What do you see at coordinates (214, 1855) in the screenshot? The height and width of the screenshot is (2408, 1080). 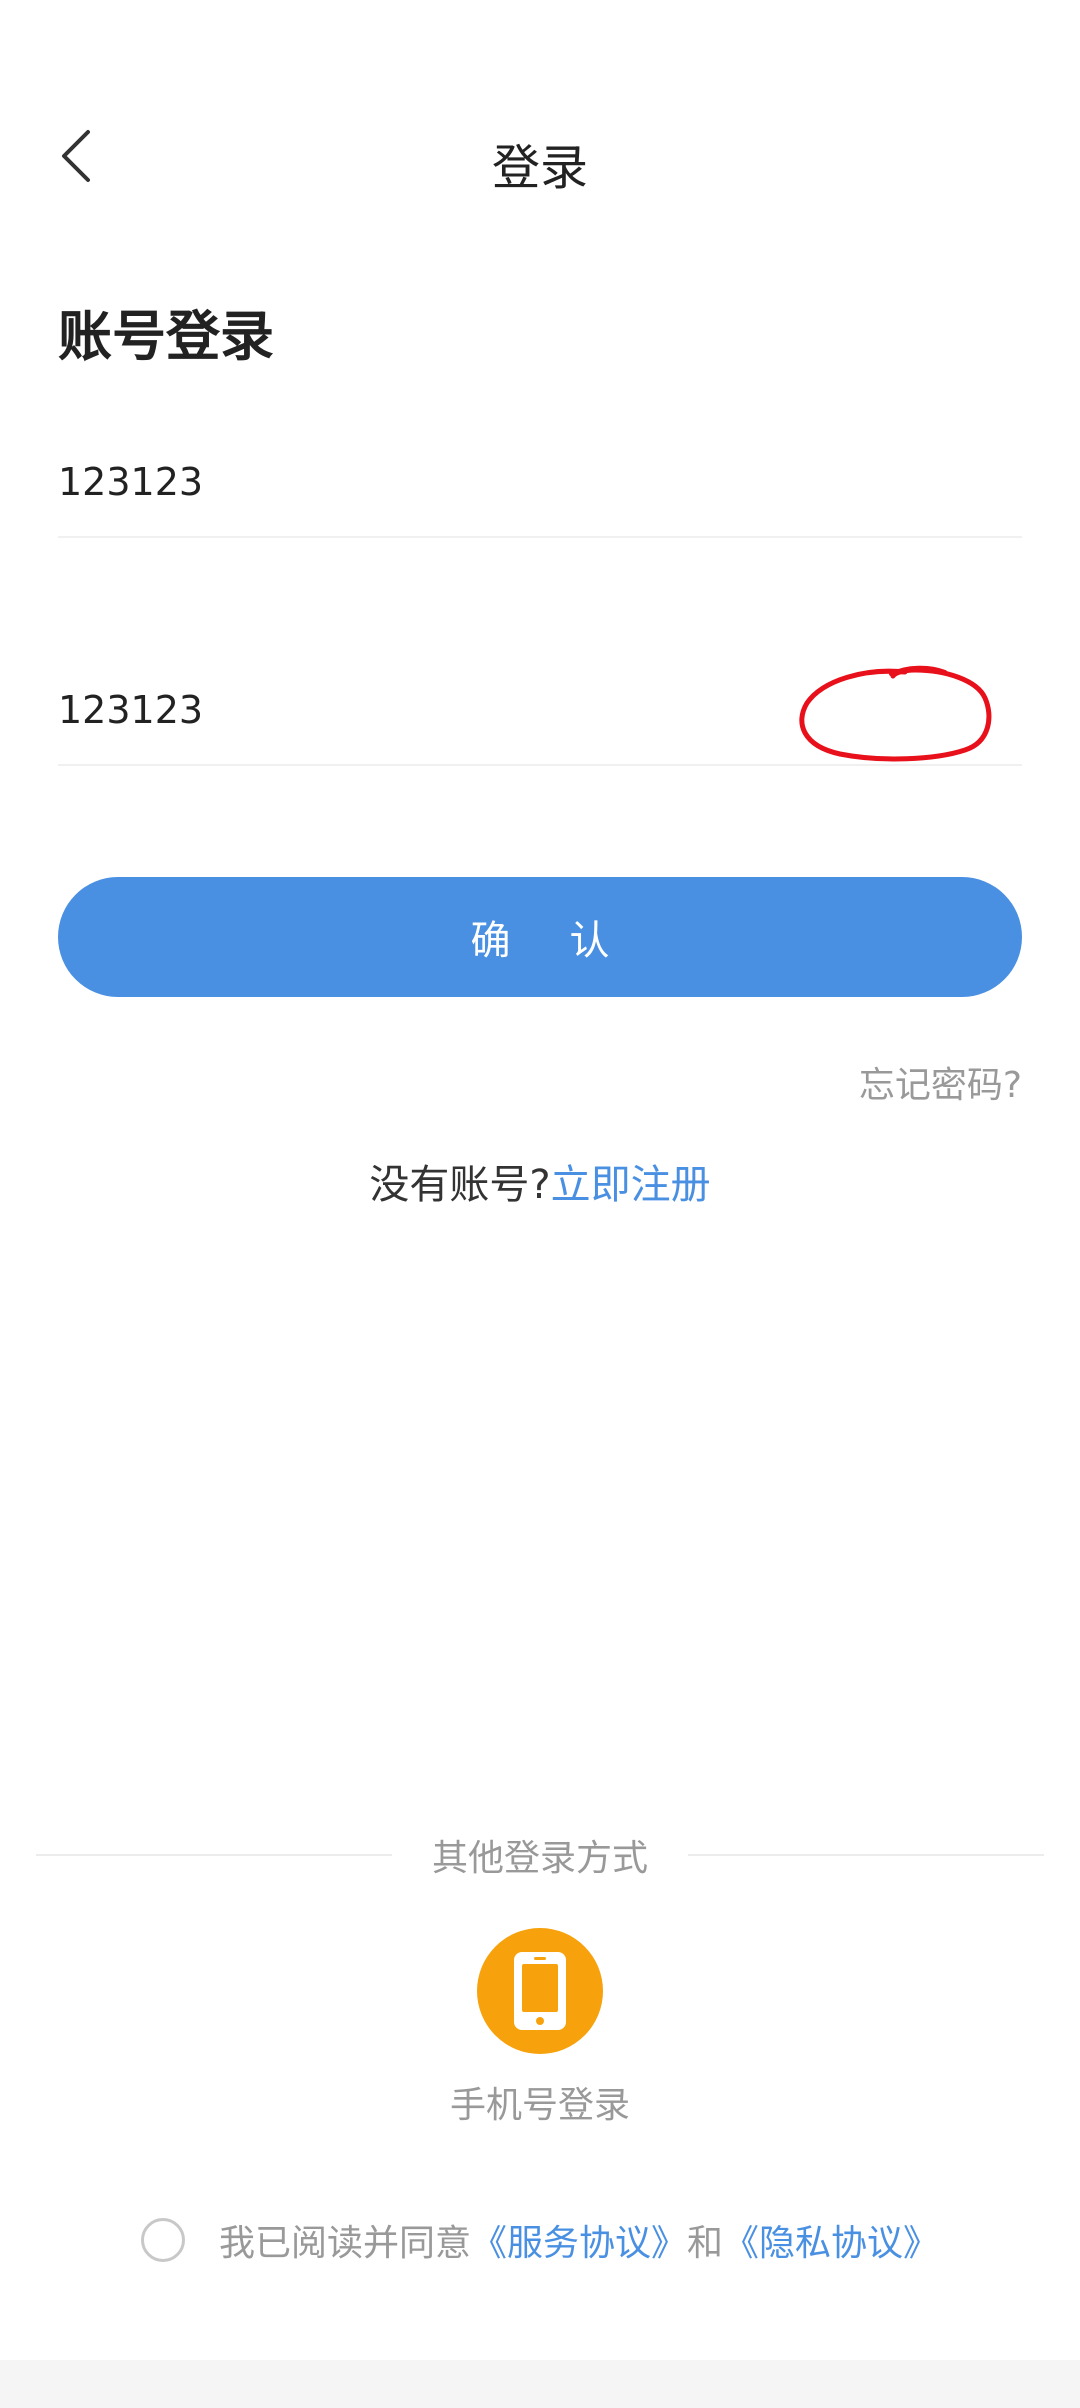 I see `divider-line-left` at bounding box center [214, 1855].